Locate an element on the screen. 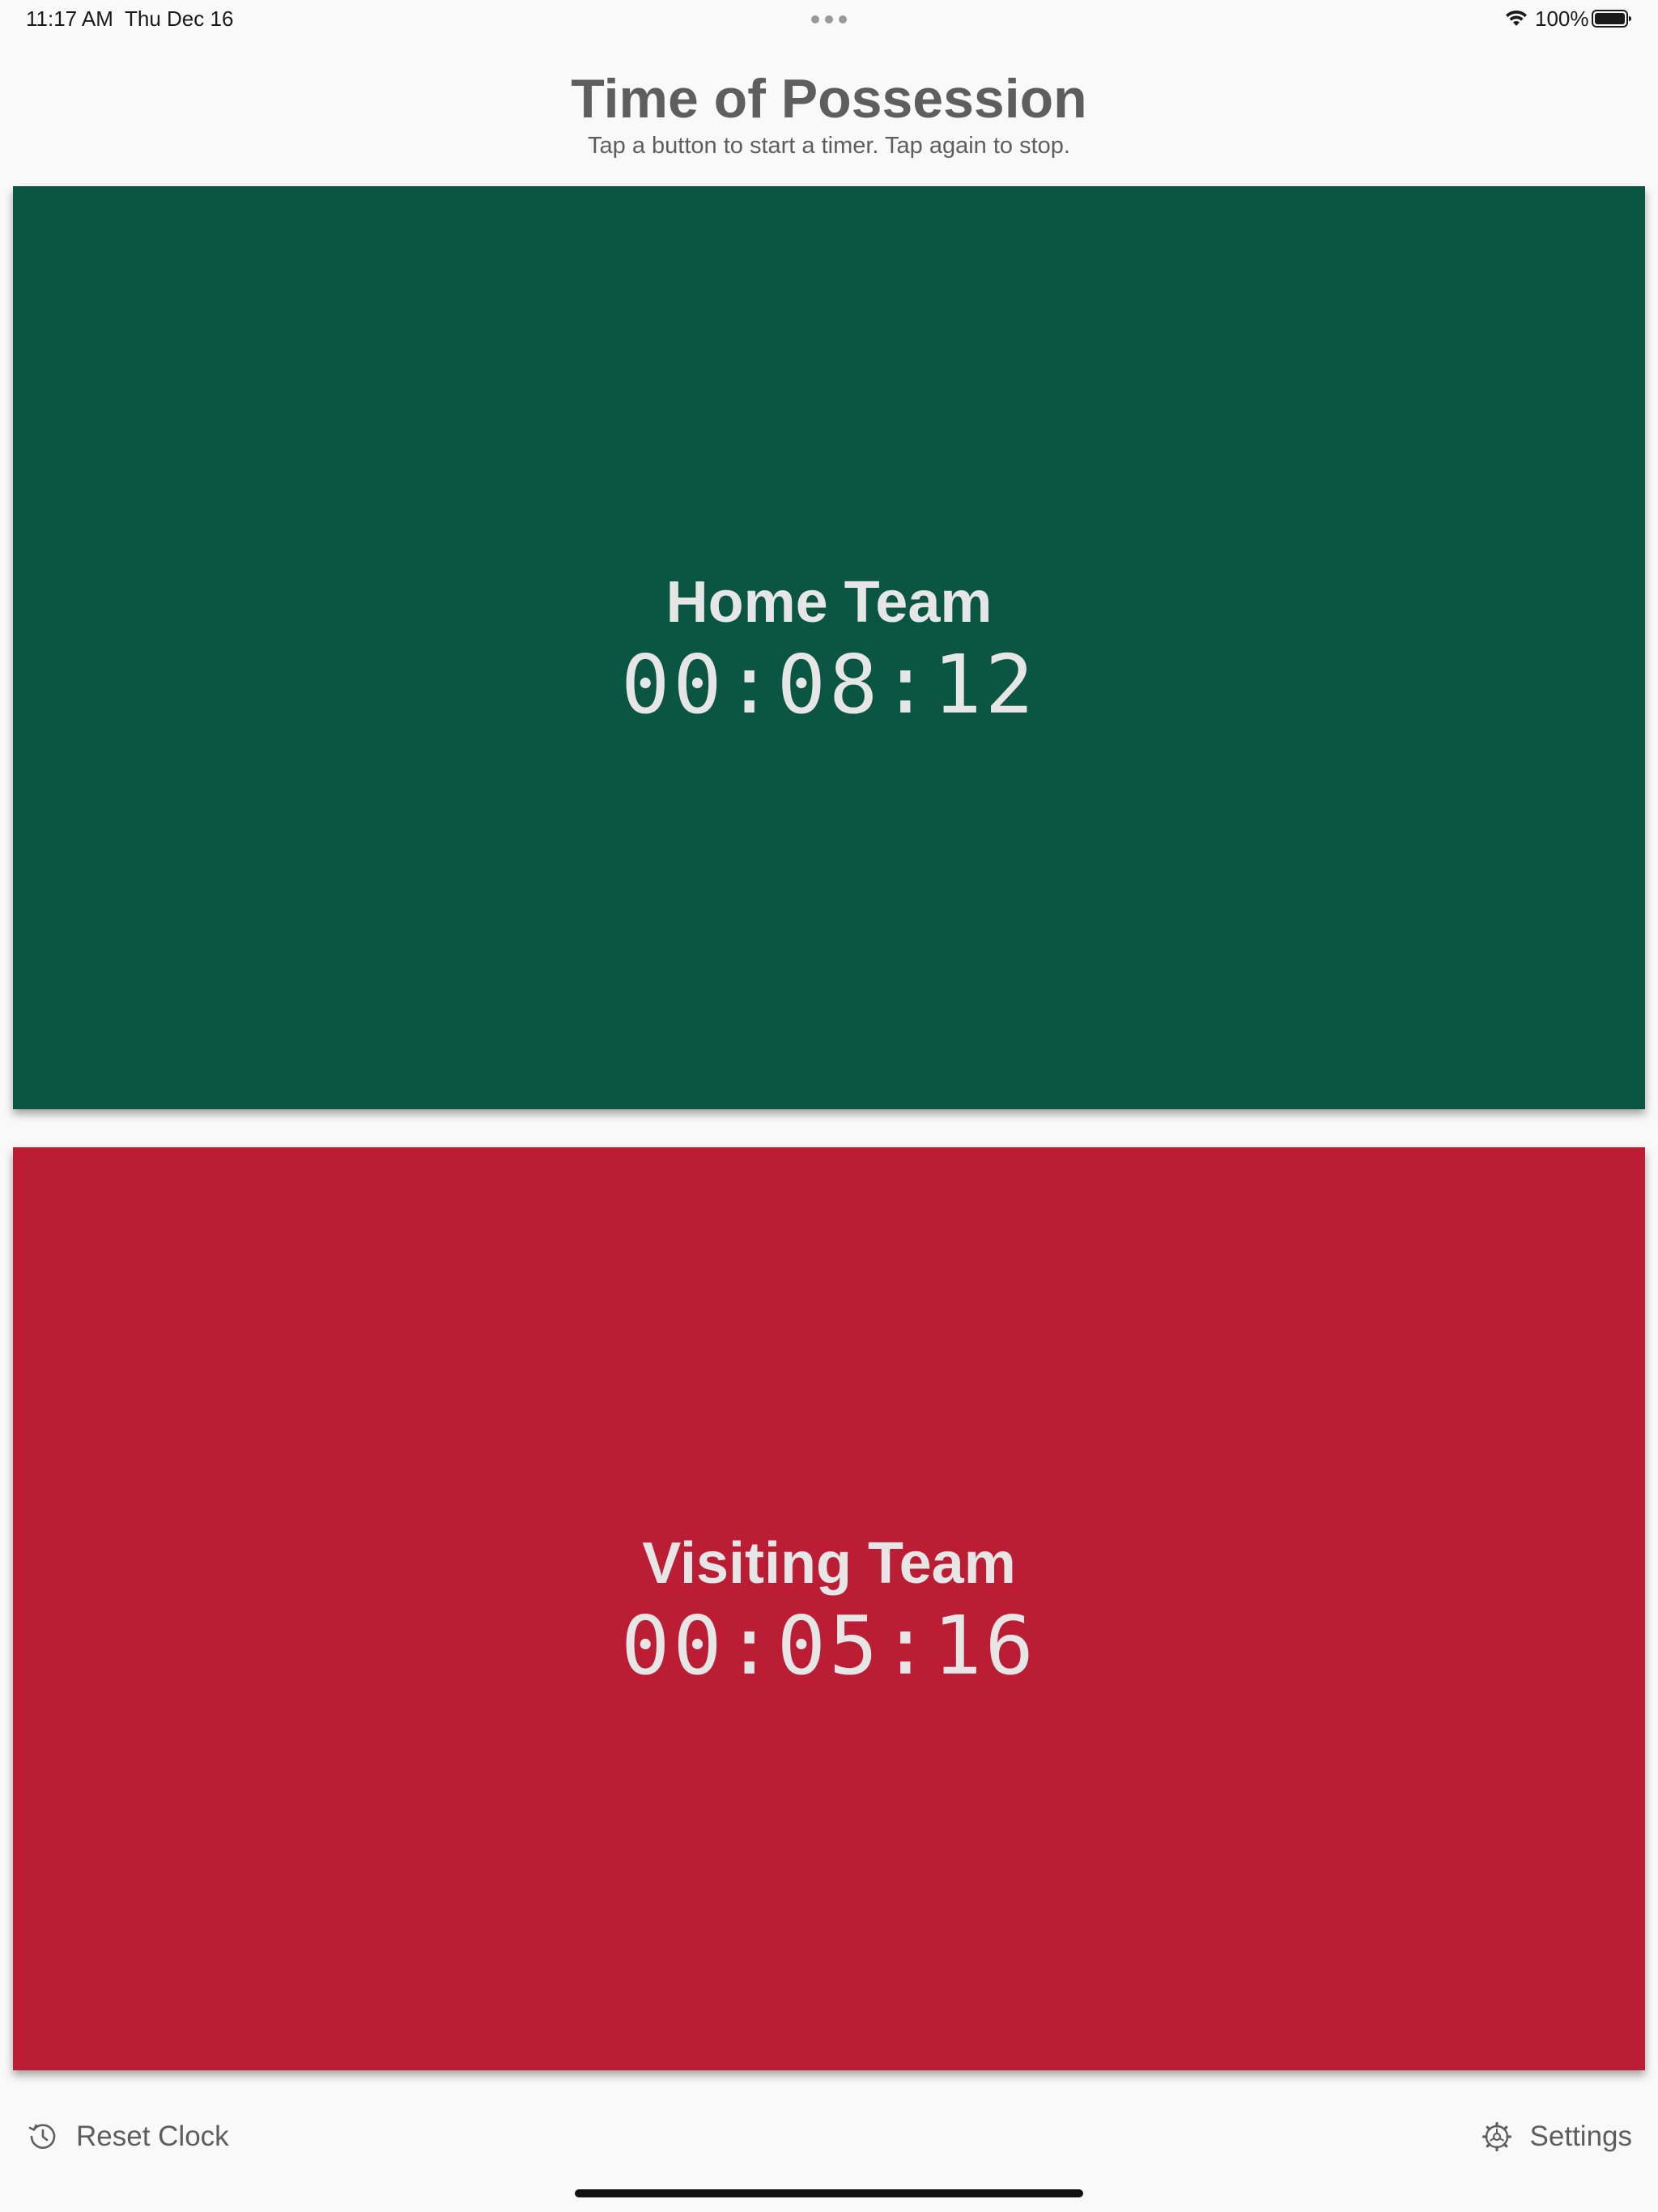  battery-icon is located at coordinates (1611, 19).